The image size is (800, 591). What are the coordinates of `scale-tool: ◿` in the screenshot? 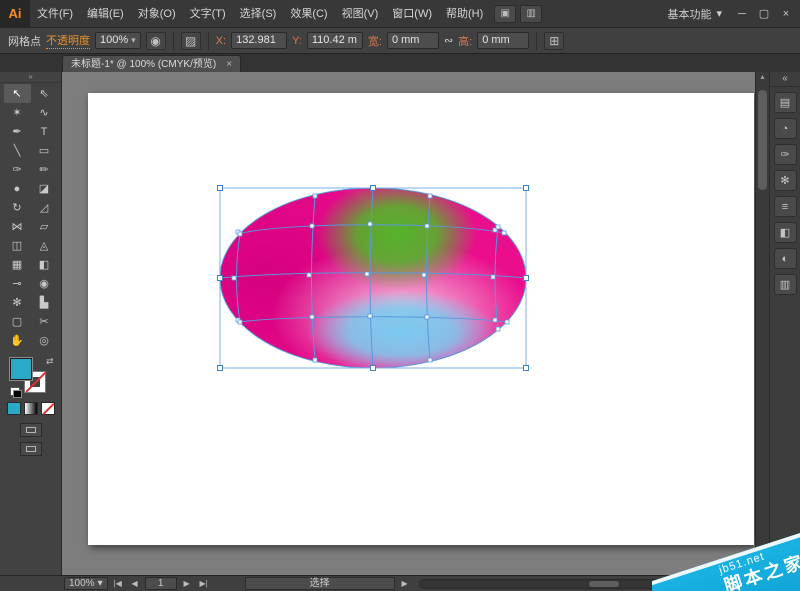 It's located at (44, 207).